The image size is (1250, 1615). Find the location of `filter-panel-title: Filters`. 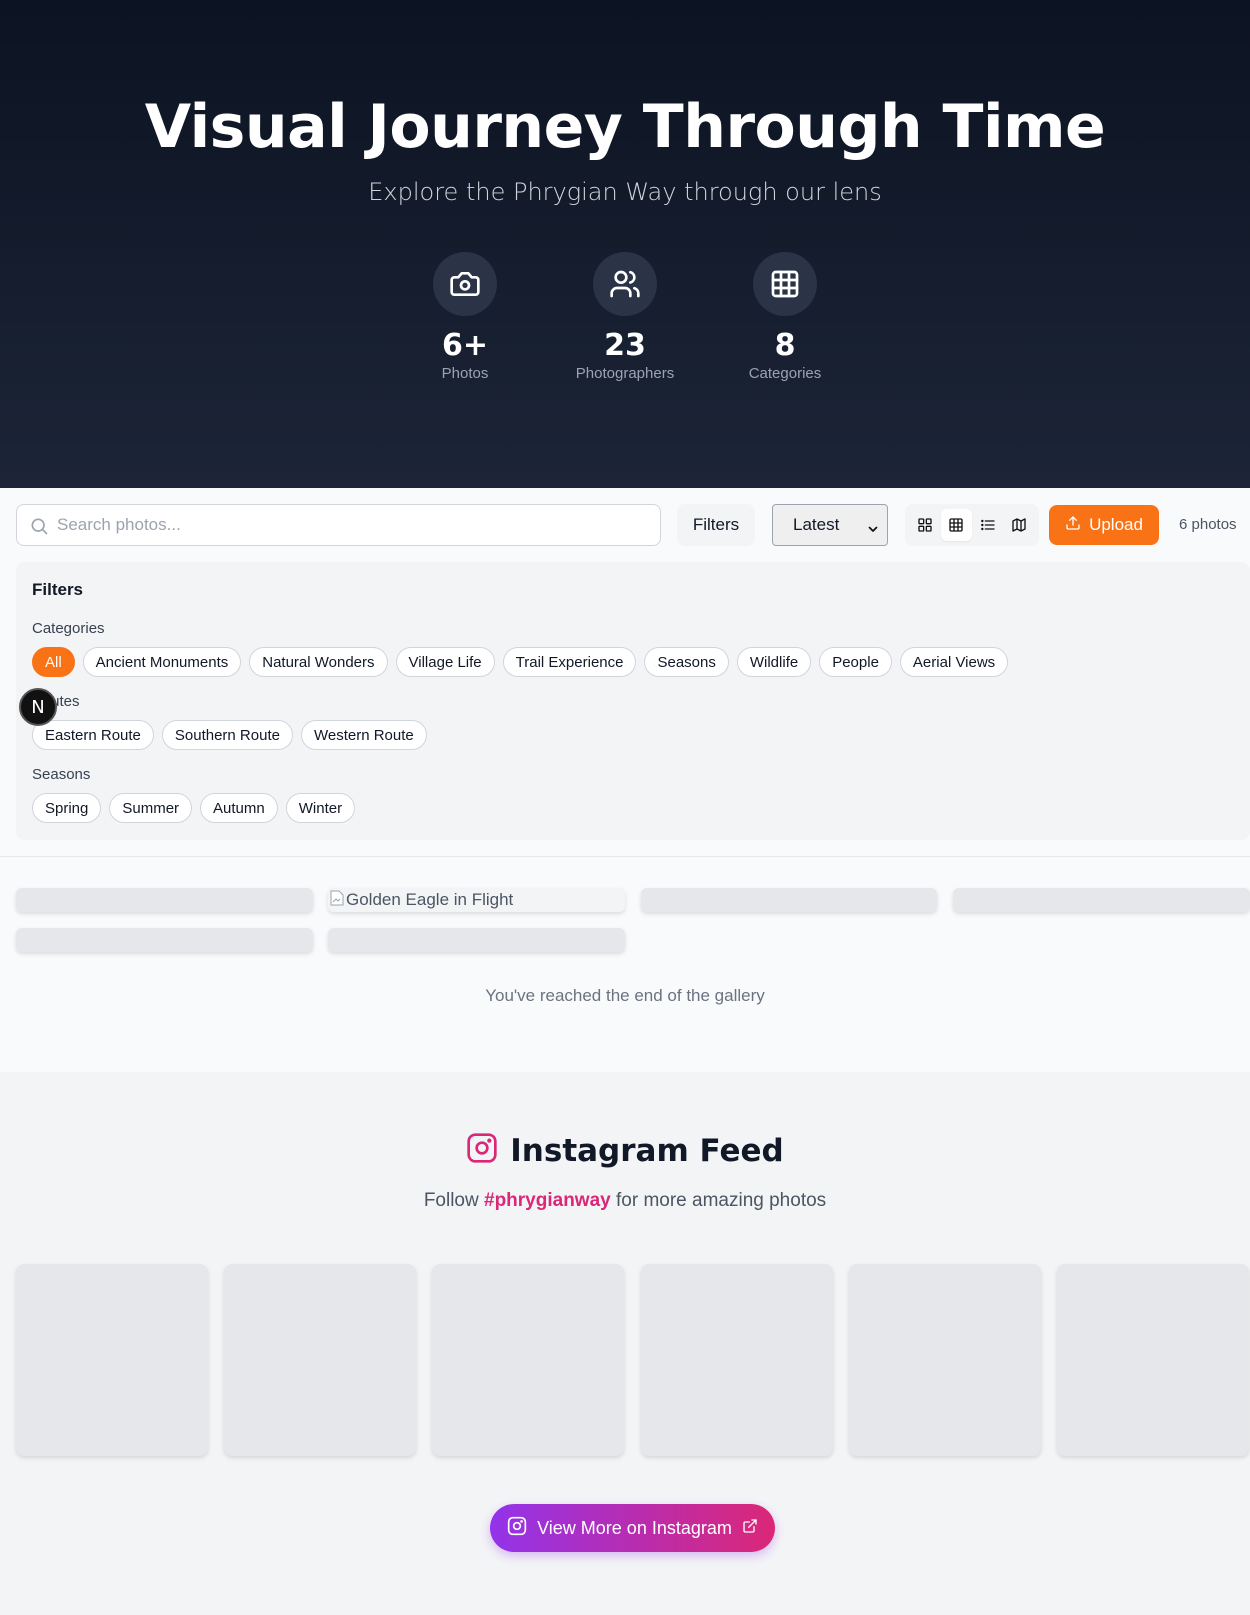

filter-panel-title: Filters is located at coordinates (58, 589).